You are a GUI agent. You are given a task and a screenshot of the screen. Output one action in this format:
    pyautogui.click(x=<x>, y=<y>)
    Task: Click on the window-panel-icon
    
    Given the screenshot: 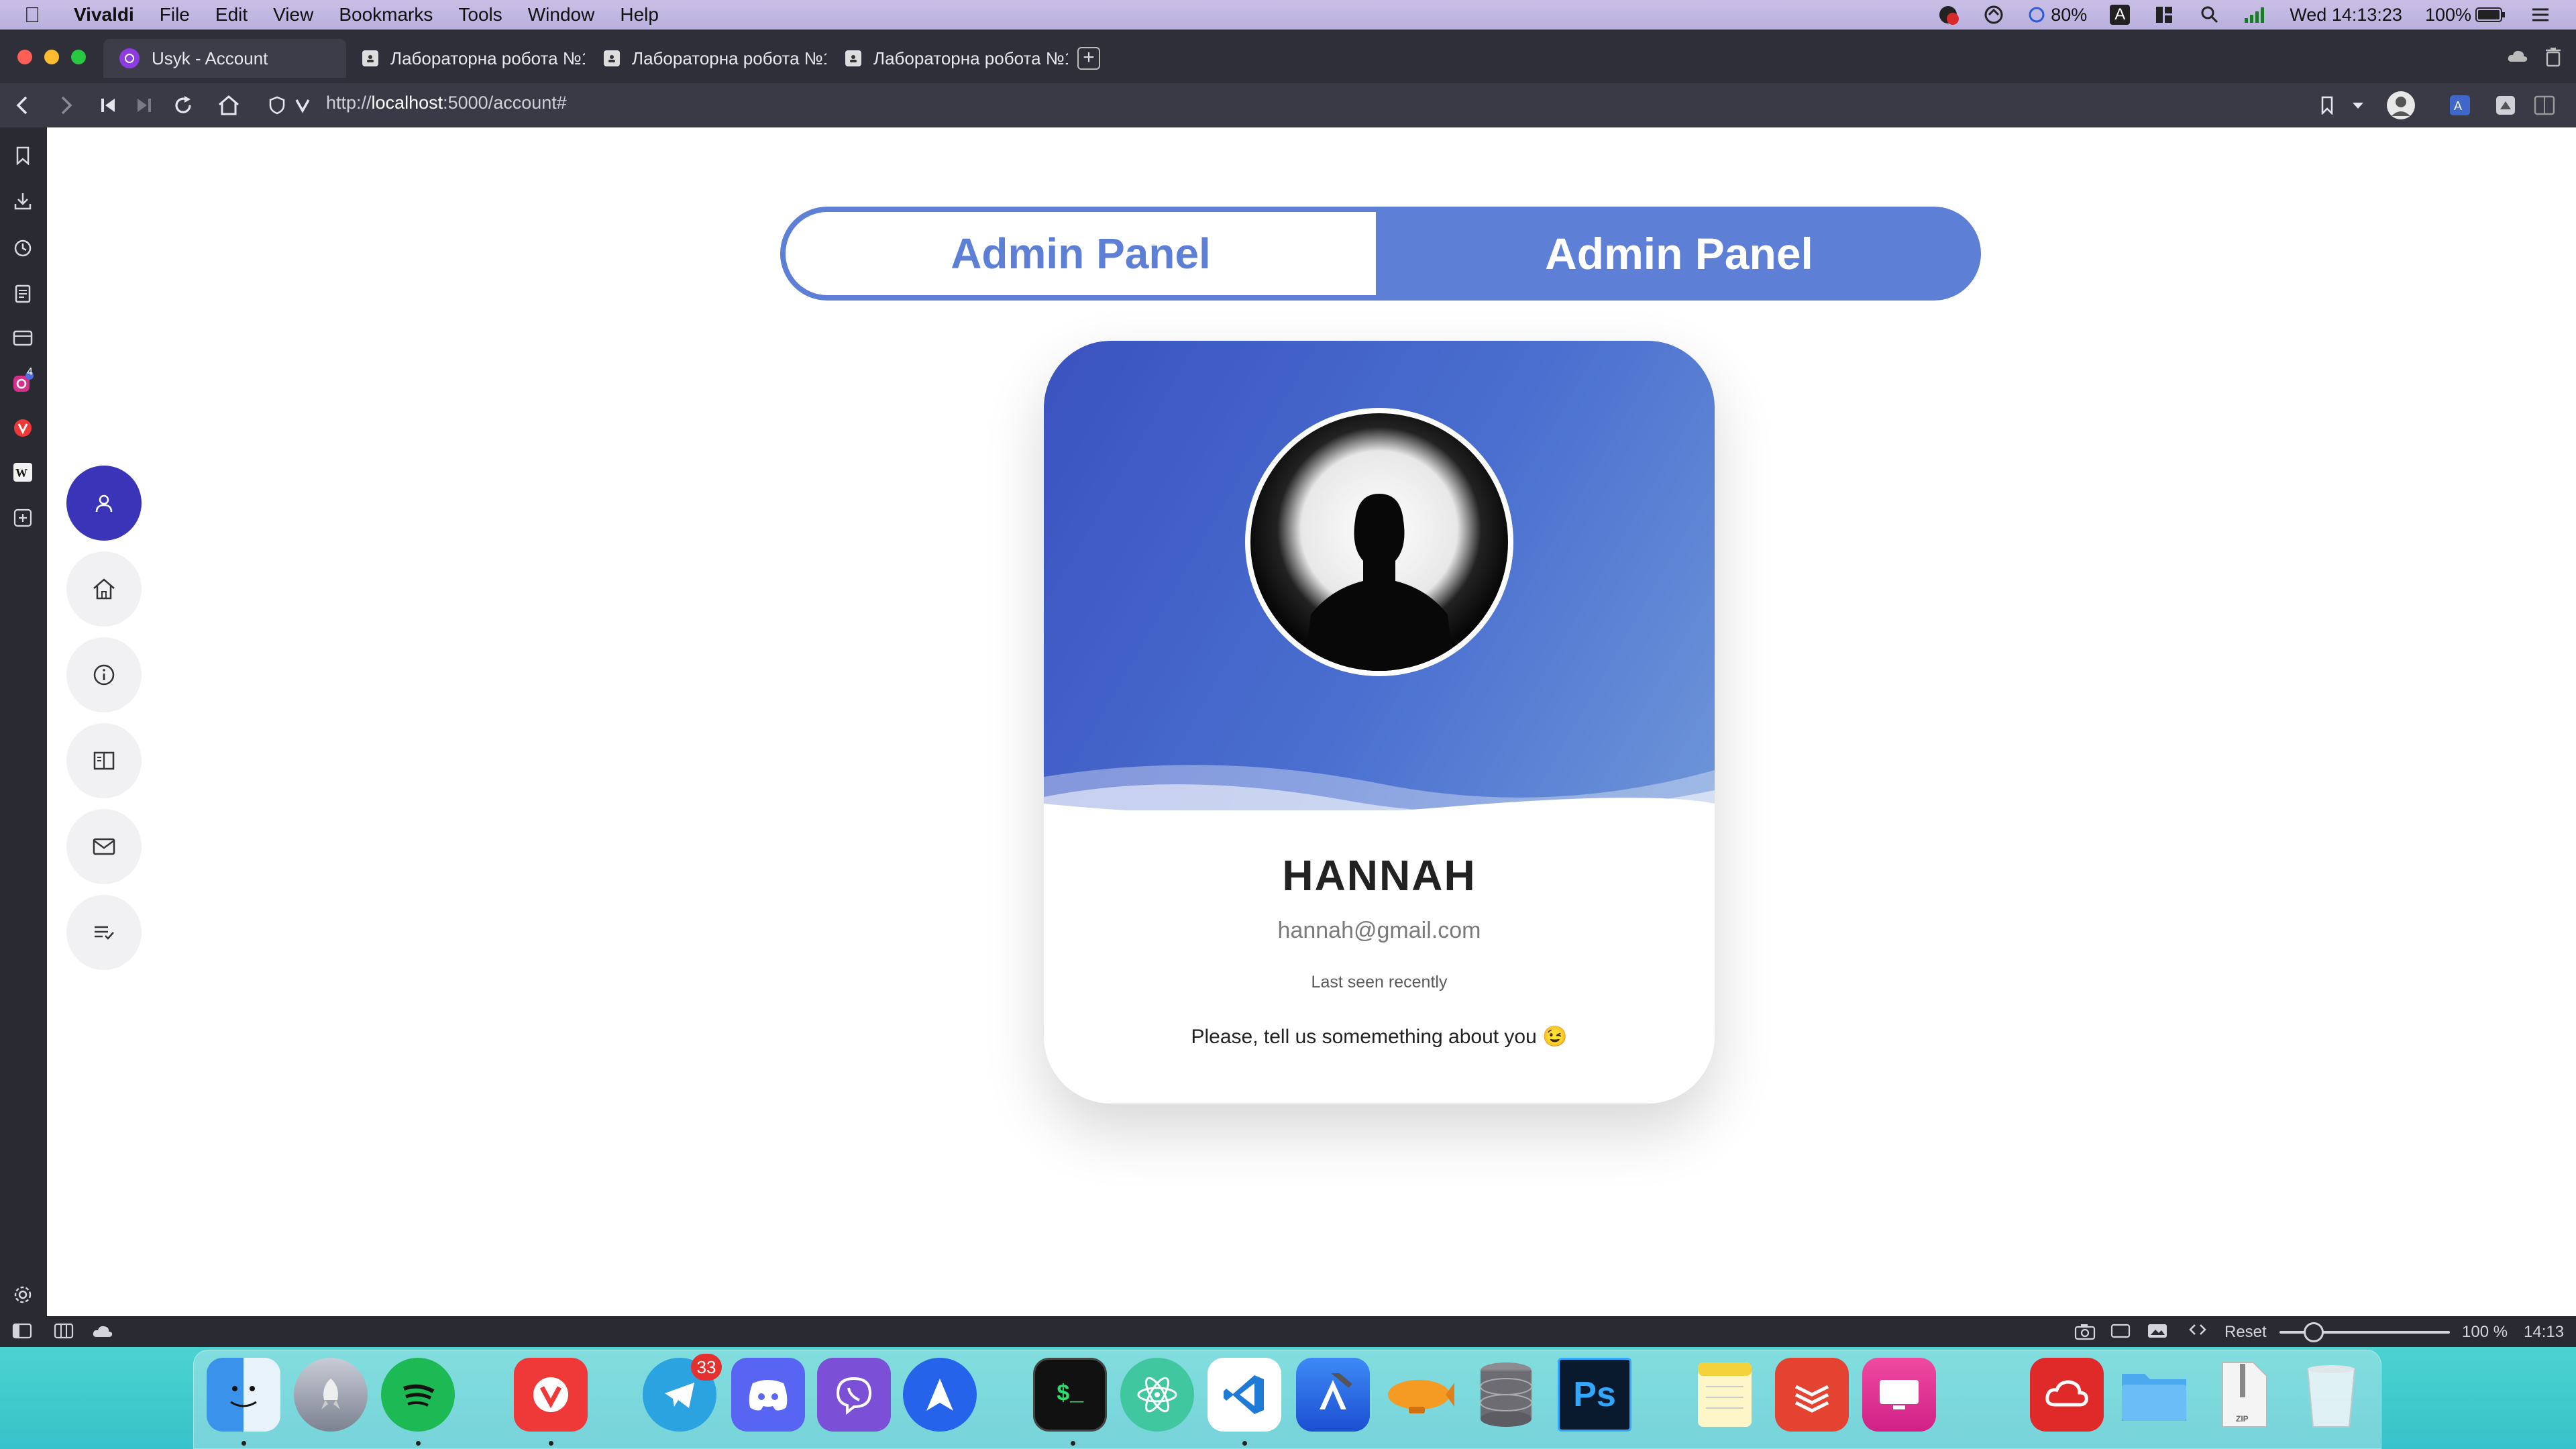 What is the action you would take?
    pyautogui.click(x=23, y=338)
    